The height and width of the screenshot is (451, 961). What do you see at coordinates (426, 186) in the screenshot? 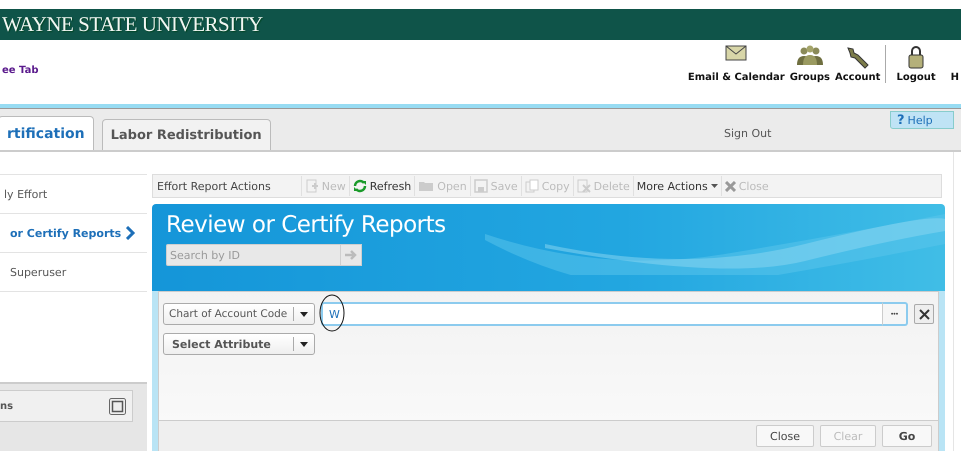
I see `folder-icon` at bounding box center [426, 186].